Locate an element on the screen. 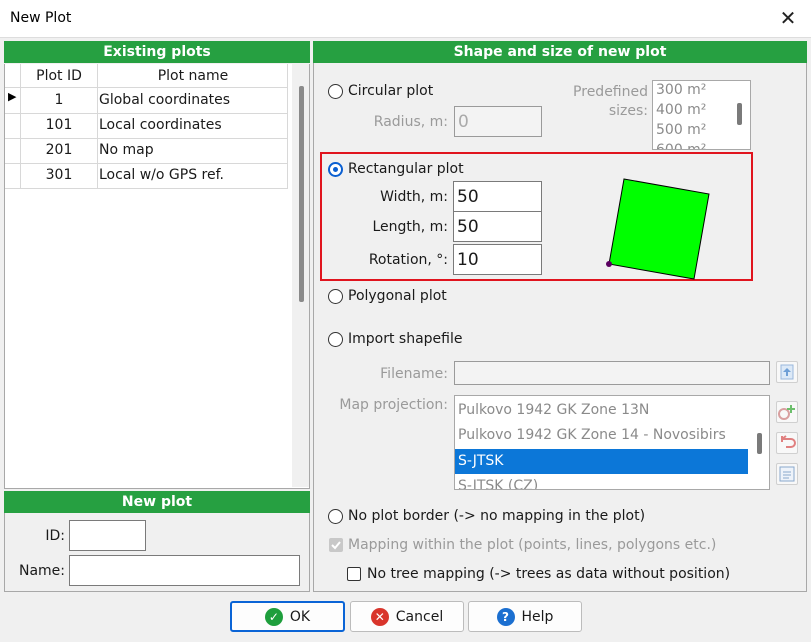 The image size is (811, 642). table-scrollbar is located at coordinates (300, 275).